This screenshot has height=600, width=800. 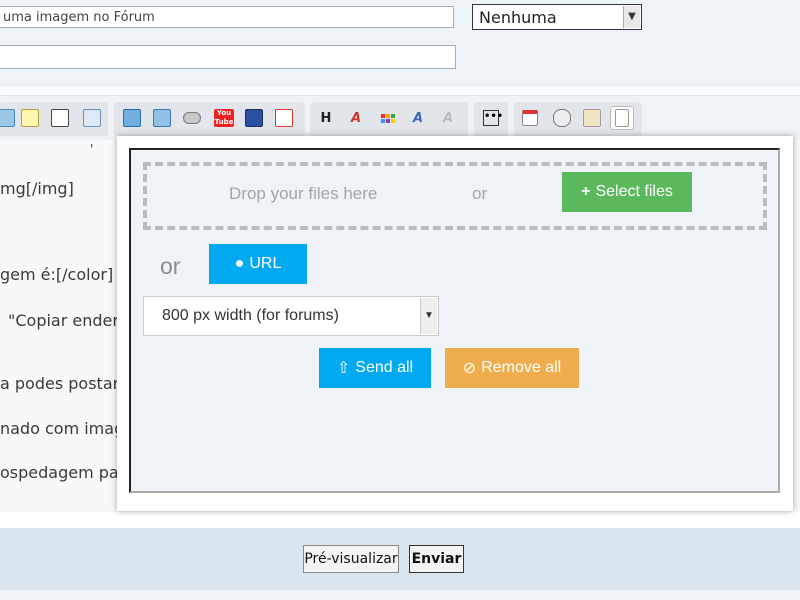 I want to click on calendar-icon, so click(x=530, y=118).